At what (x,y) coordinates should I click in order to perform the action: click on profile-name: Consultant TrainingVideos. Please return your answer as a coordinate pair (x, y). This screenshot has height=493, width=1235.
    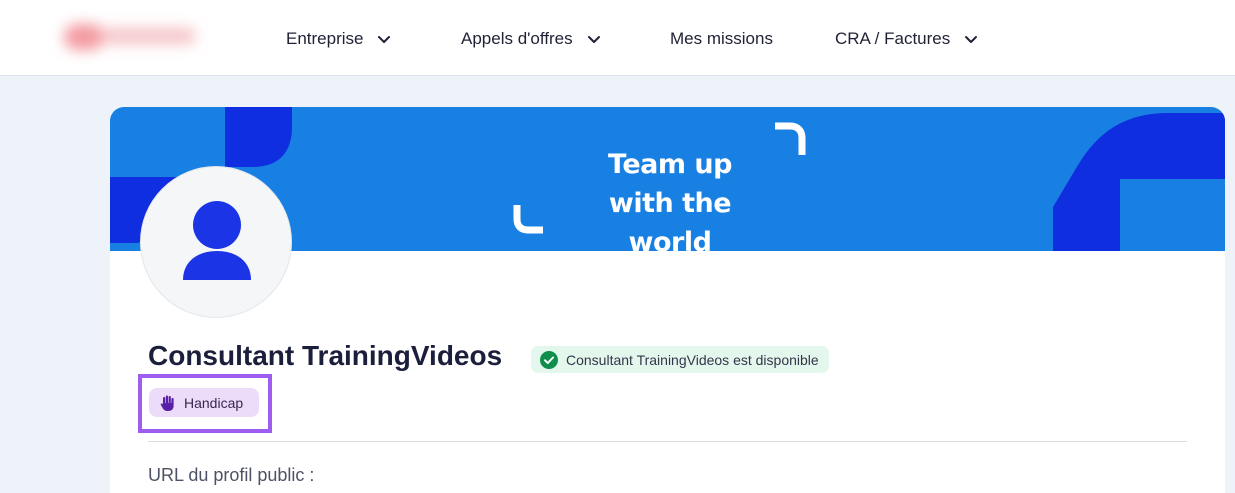
    Looking at the image, I should click on (325, 355).